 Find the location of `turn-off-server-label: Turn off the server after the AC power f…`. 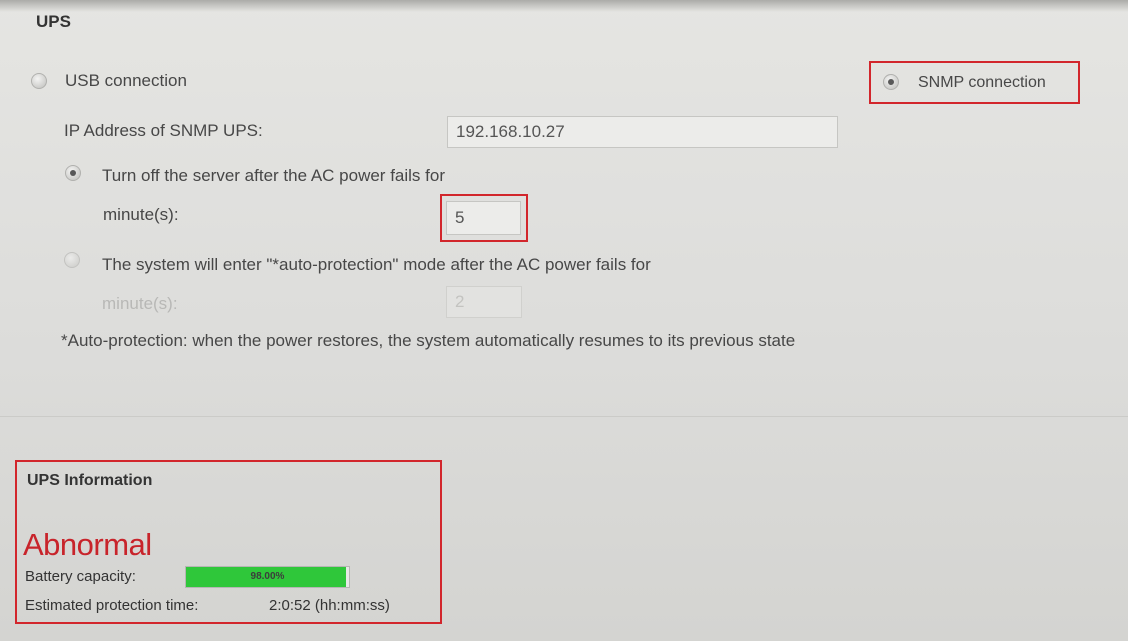

turn-off-server-label: Turn off the server after the AC power f… is located at coordinates (273, 176).